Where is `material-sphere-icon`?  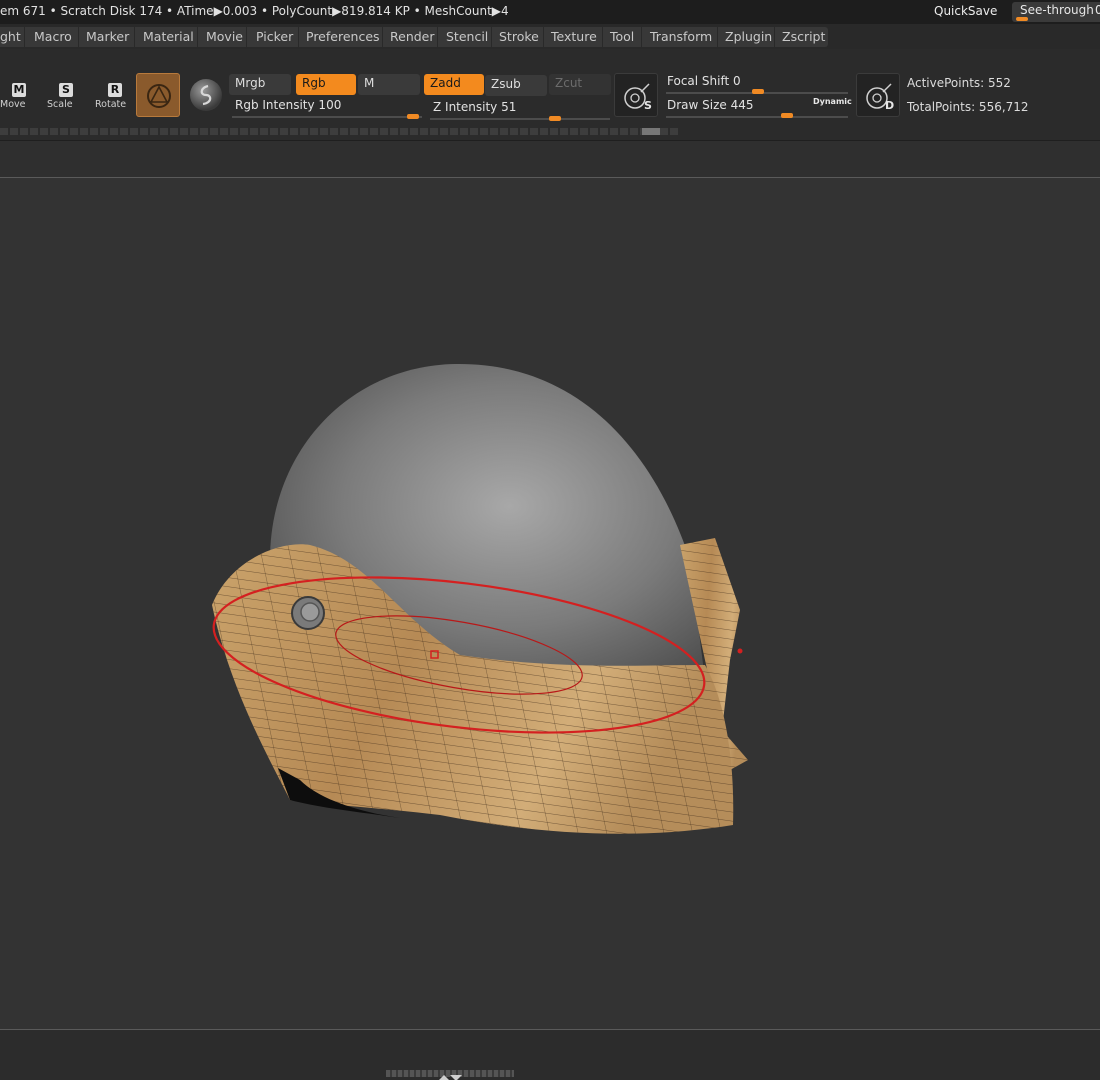 material-sphere-icon is located at coordinates (206, 95).